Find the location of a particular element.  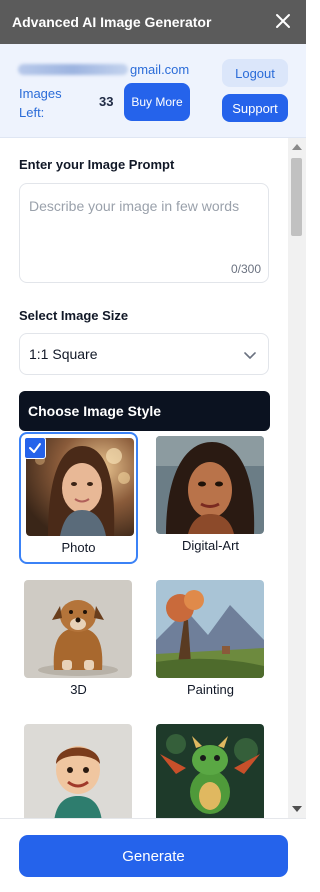

fantasy-thumbnail is located at coordinates (210, 771).